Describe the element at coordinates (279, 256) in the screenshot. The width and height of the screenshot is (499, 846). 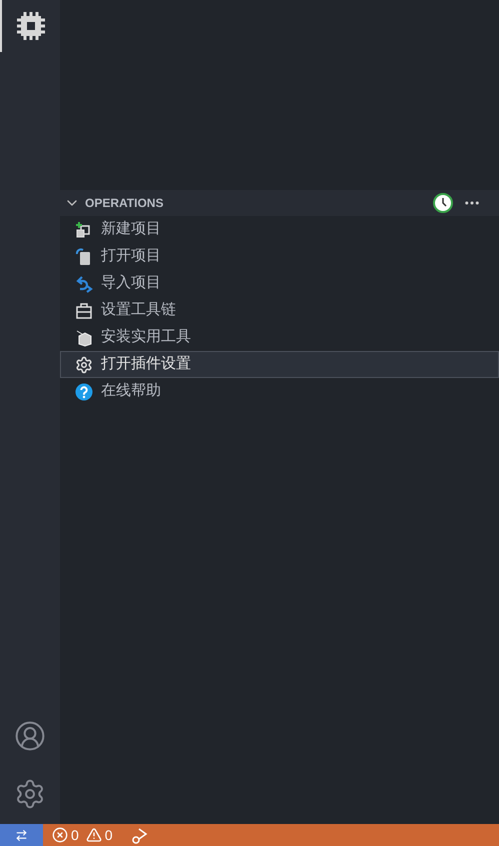
I see `operation-item: 打开项目` at that location.